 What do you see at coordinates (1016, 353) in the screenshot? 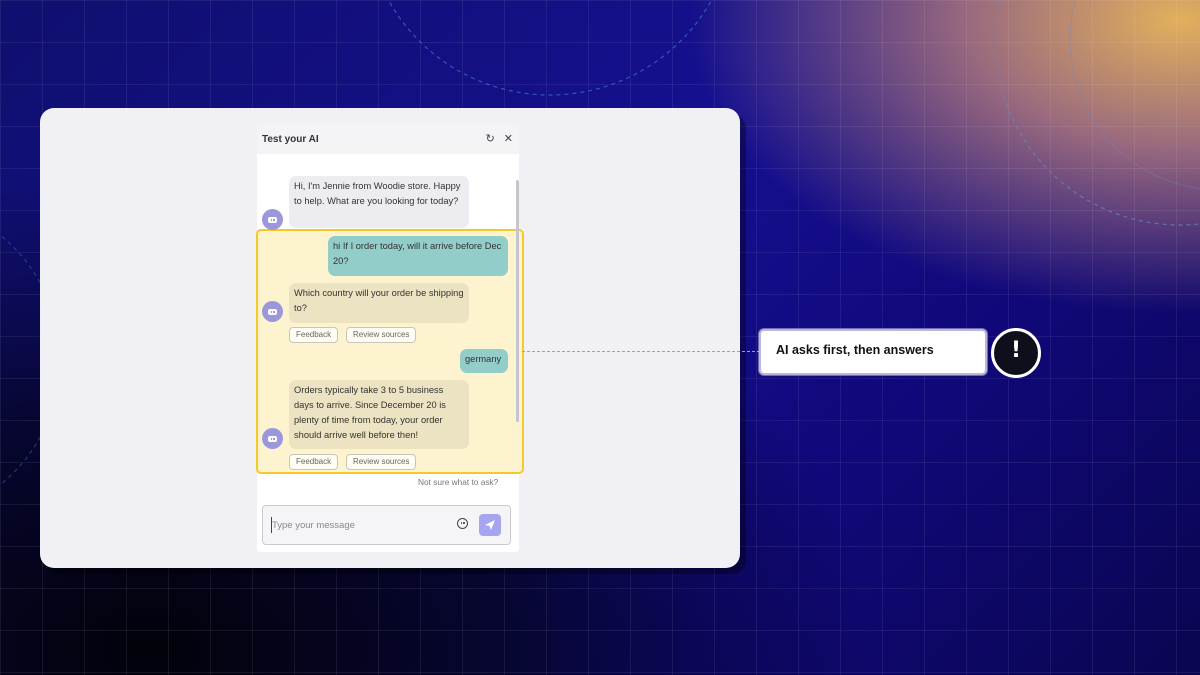
I see `alert-icon: !` at bounding box center [1016, 353].